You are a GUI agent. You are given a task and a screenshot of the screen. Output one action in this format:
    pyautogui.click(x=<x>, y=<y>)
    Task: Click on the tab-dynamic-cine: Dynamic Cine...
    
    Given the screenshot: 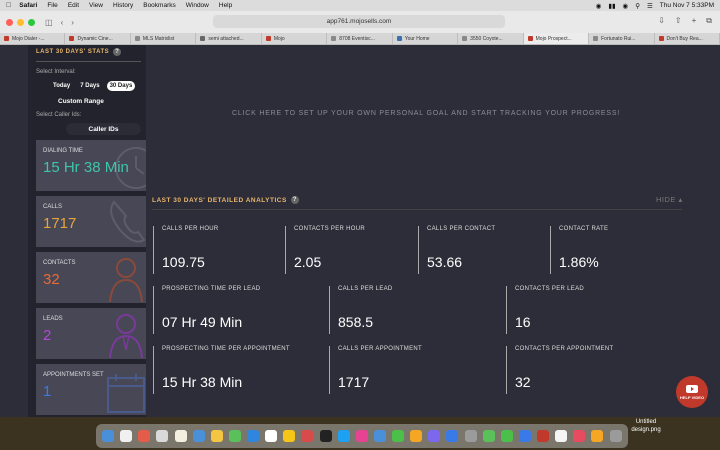 What is the action you would take?
    pyautogui.click(x=98, y=38)
    